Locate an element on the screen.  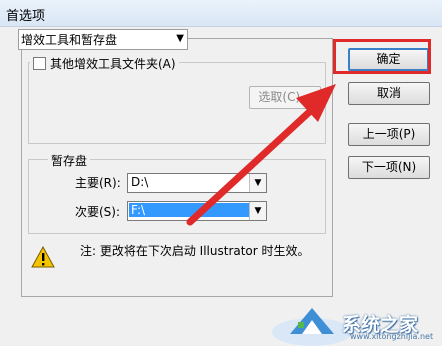
prev-button: 上一项(P) is located at coordinates (389, 134).